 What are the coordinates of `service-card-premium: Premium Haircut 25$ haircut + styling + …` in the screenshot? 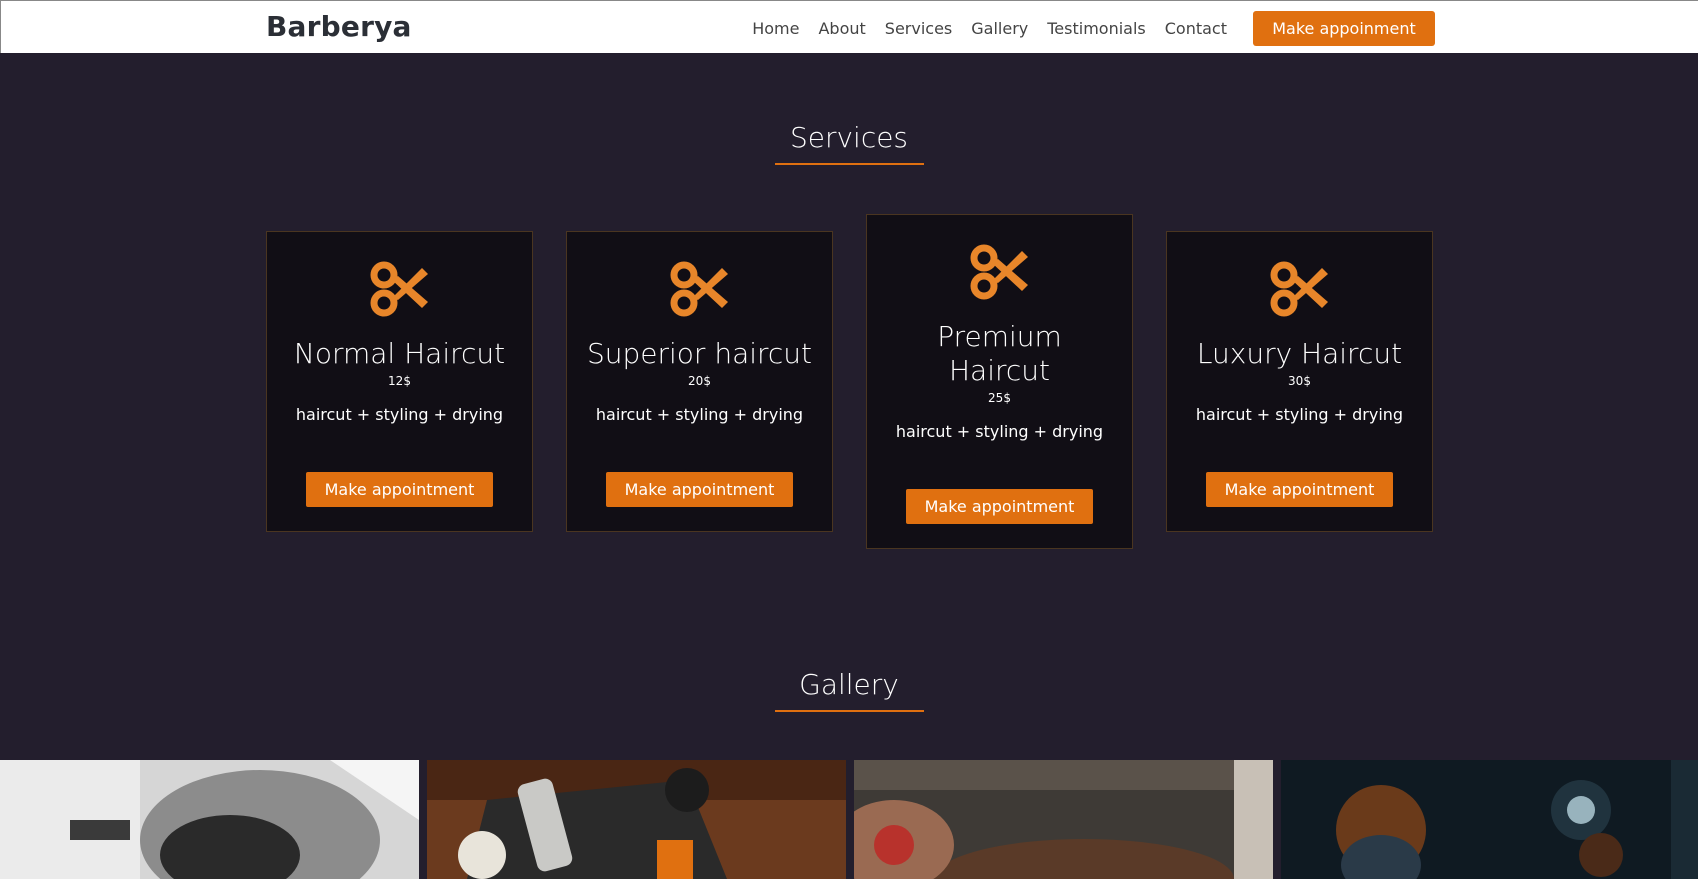 It's located at (999, 381).